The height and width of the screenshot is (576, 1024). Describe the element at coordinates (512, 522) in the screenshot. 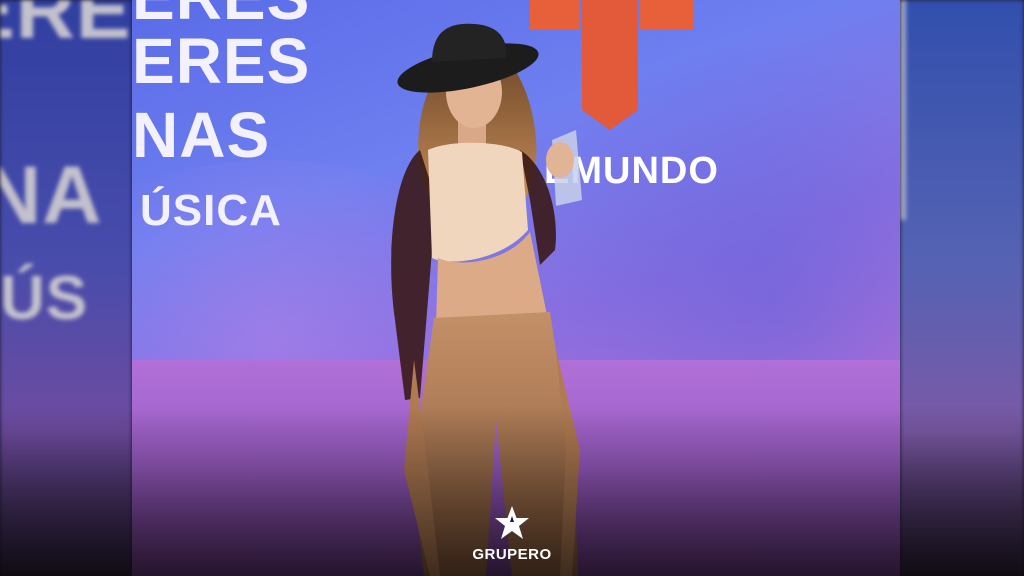

I see `star-icon` at that location.